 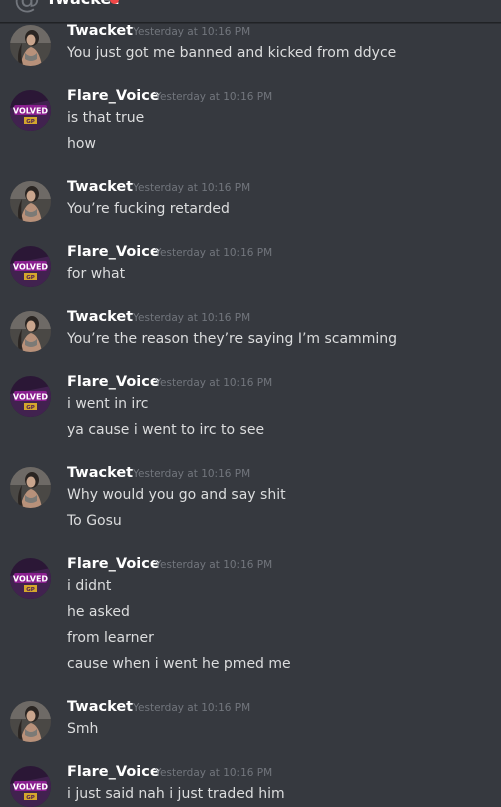 I want to click on message-text: he asked, so click(x=98, y=612).